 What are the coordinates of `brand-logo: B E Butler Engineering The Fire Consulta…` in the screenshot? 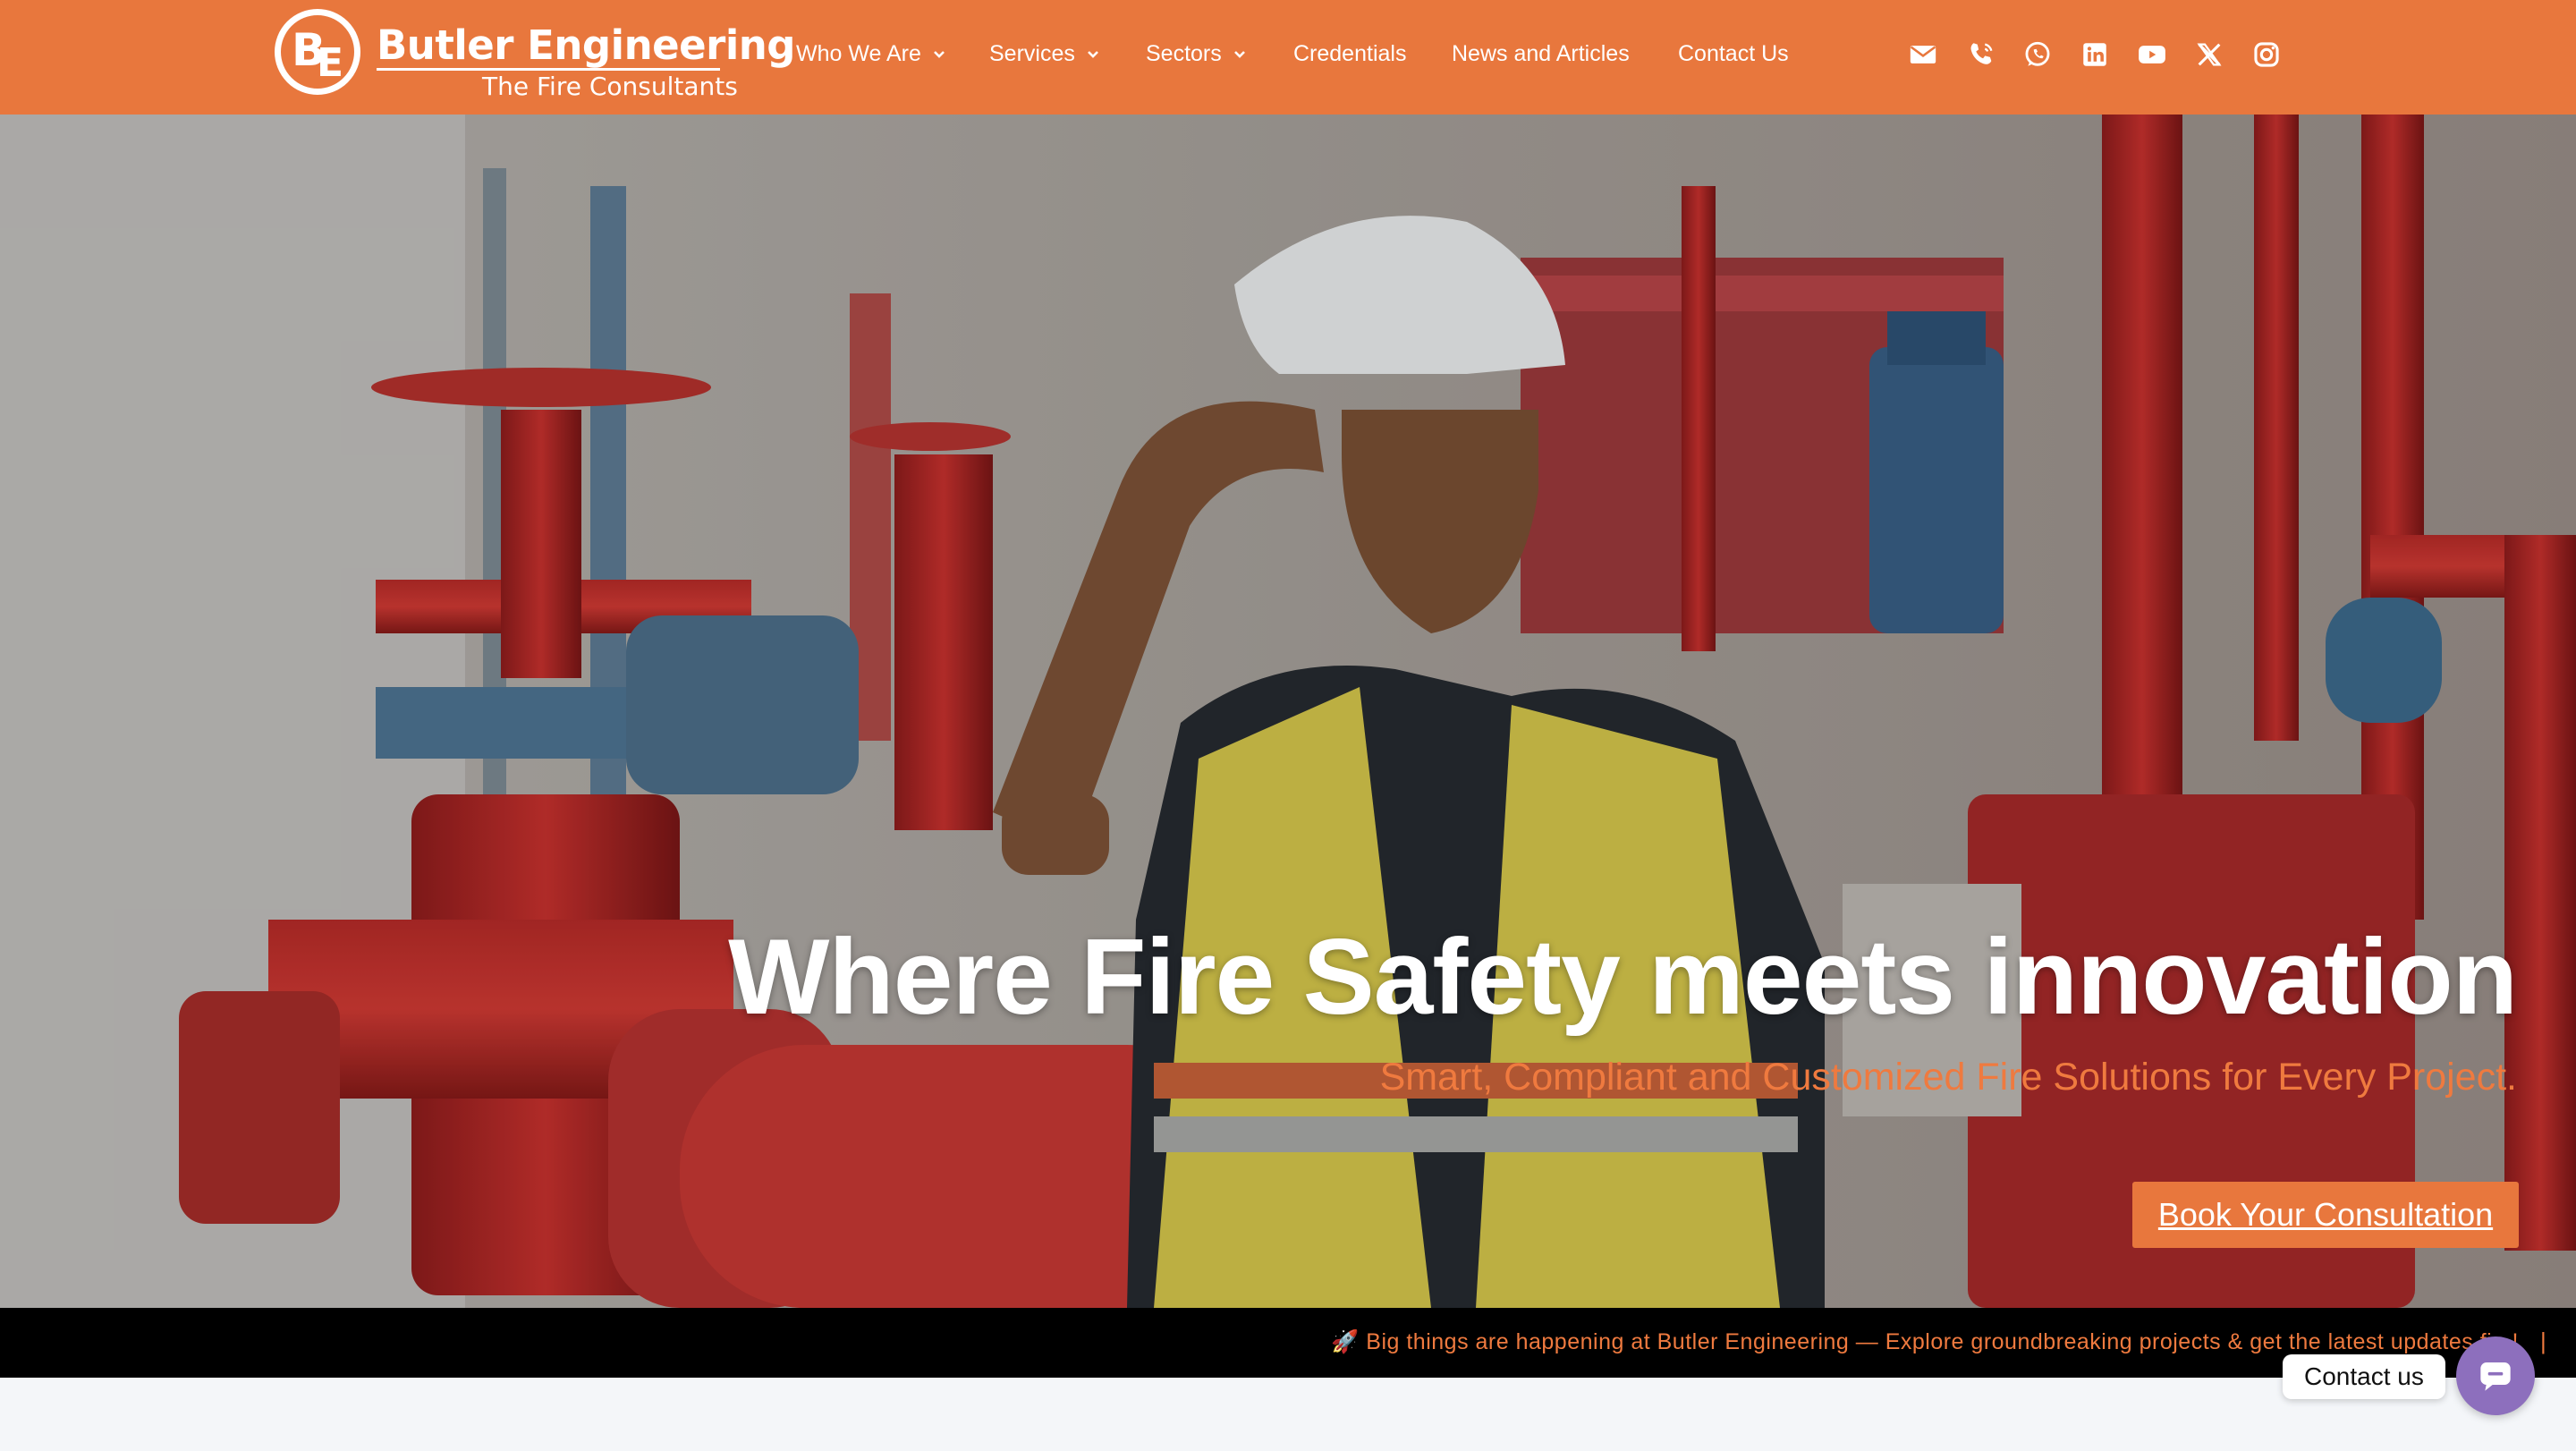 It's located at (535, 57).